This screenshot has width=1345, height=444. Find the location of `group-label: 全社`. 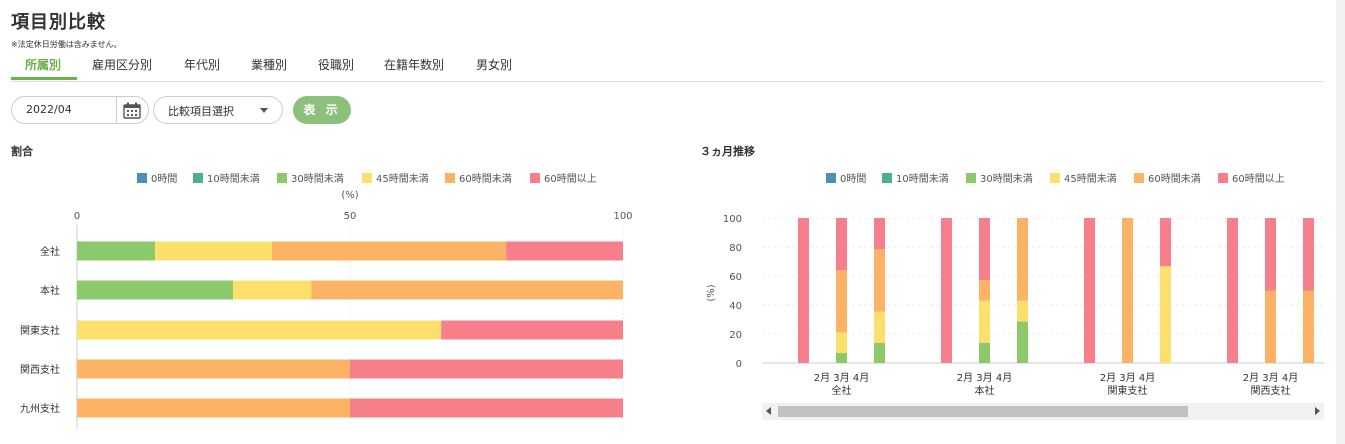

group-label: 全社 is located at coordinates (842, 390).